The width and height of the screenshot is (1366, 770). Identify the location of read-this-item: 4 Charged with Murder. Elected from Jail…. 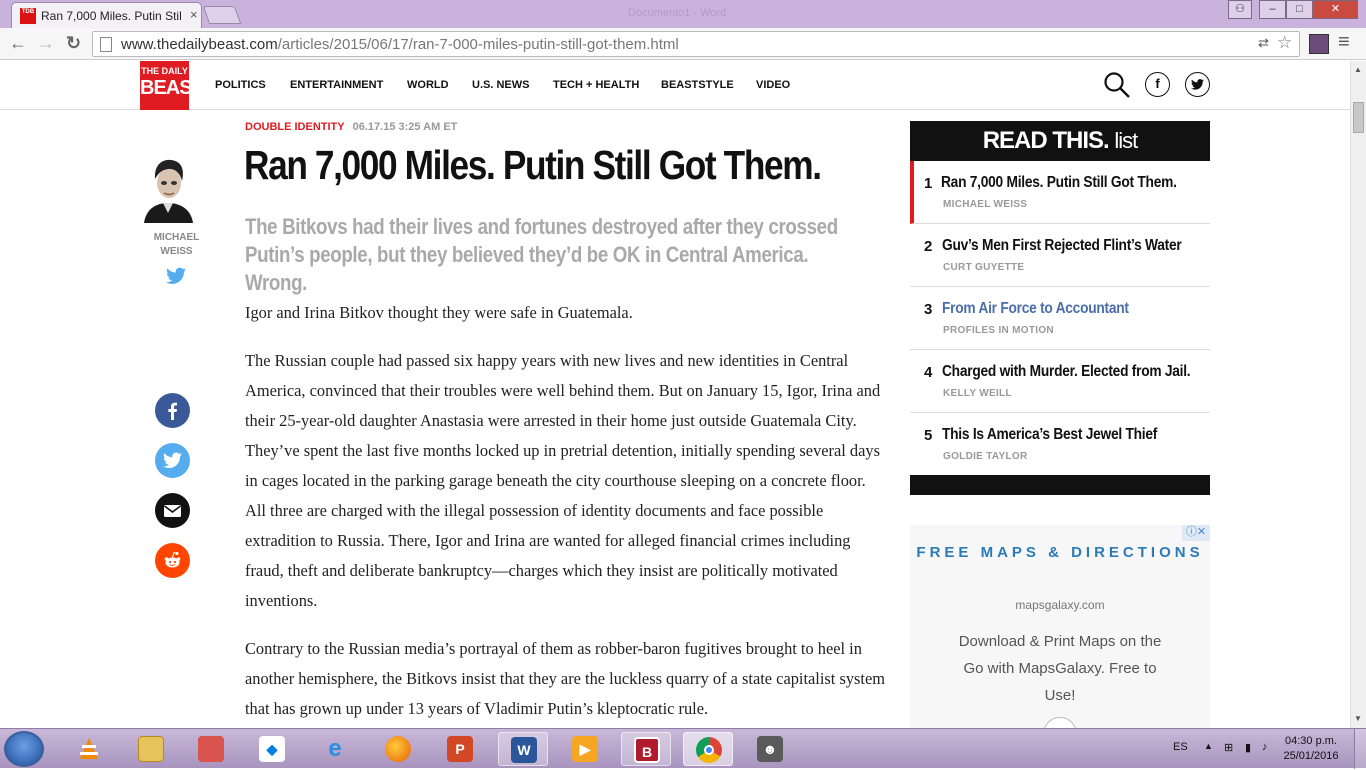
(1060, 381).